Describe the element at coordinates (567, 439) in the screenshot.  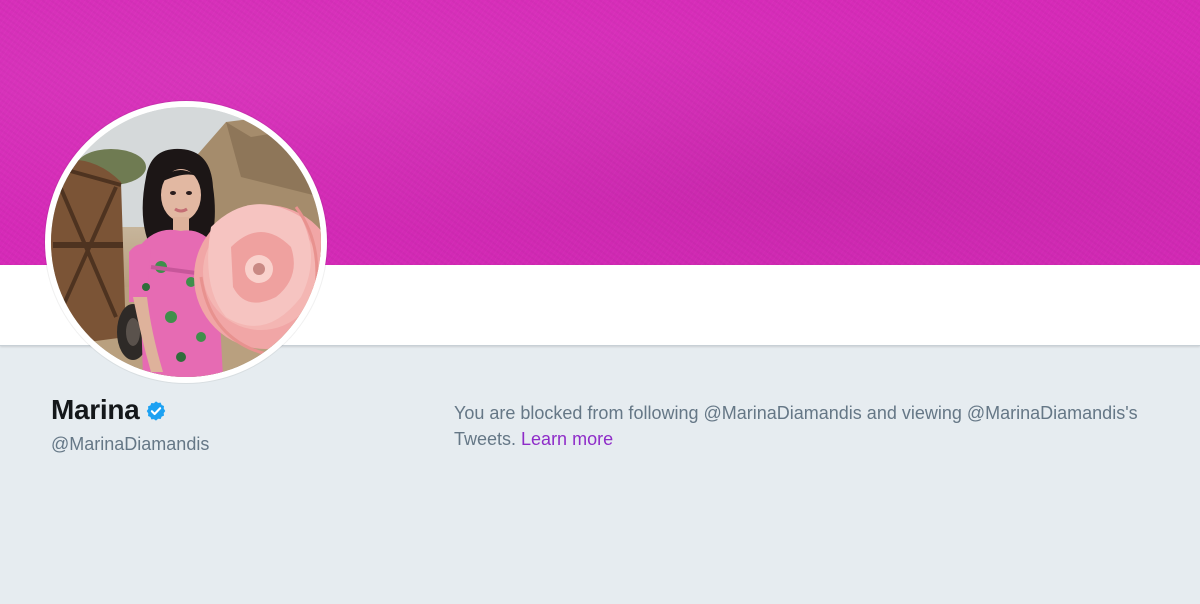
I see `learn-more-link: Learn more` at that location.